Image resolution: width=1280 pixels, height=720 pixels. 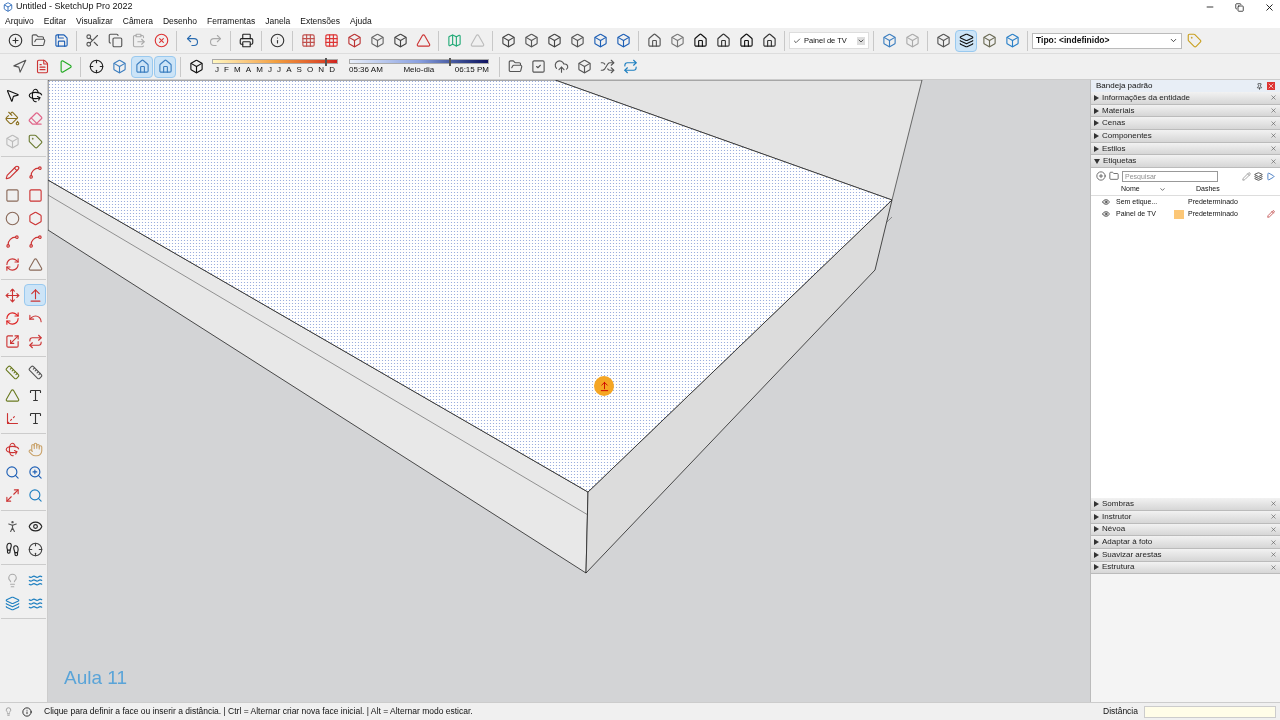 What do you see at coordinates (96, 677) in the screenshot?
I see `lesson-label: Aula 11` at bounding box center [96, 677].